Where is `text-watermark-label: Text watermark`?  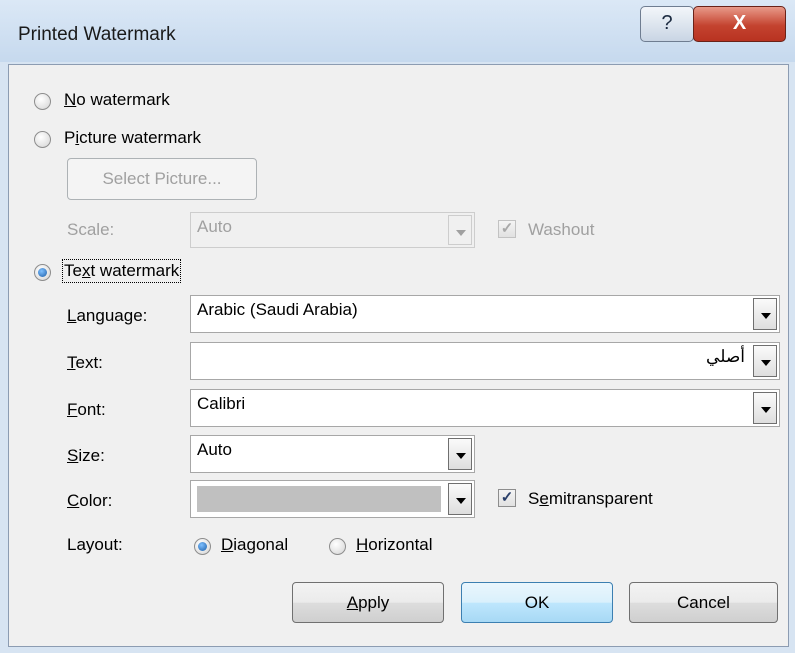
text-watermark-label: Text watermark is located at coordinates (121, 271).